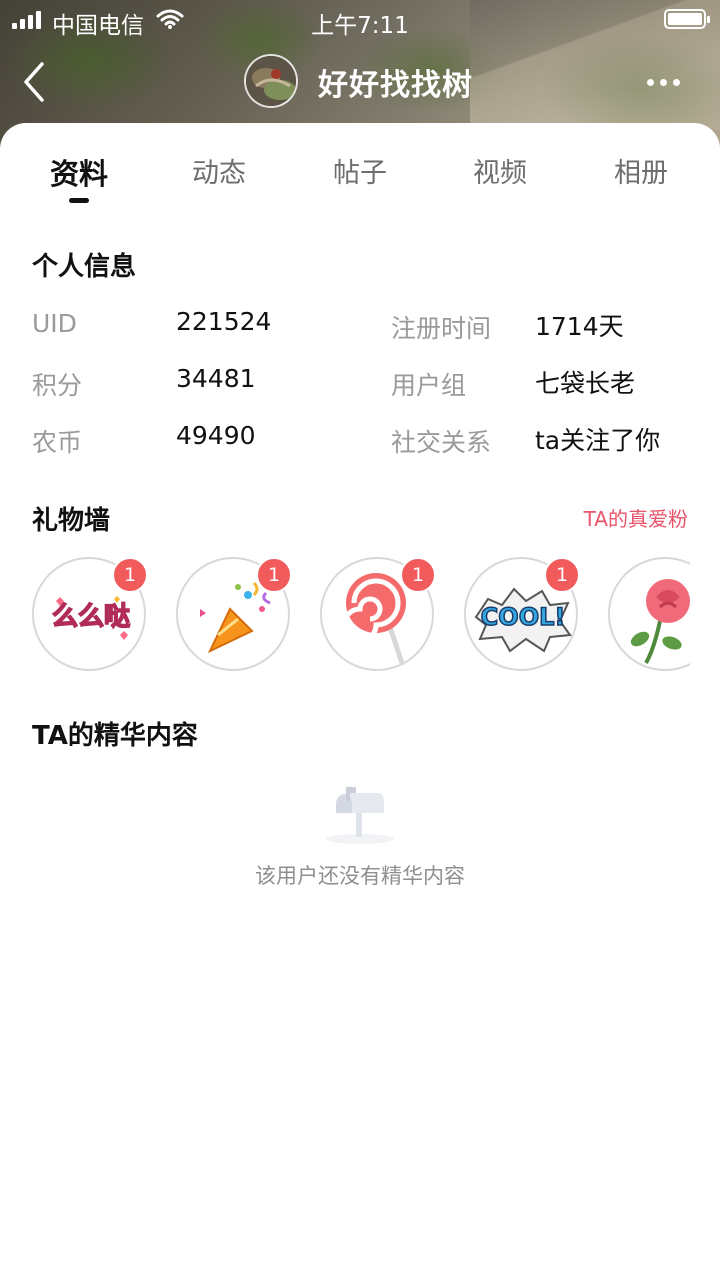  Describe the element at coordinates (54, 323) in the screenshot. I see `info-label-uid: UID` at that location.